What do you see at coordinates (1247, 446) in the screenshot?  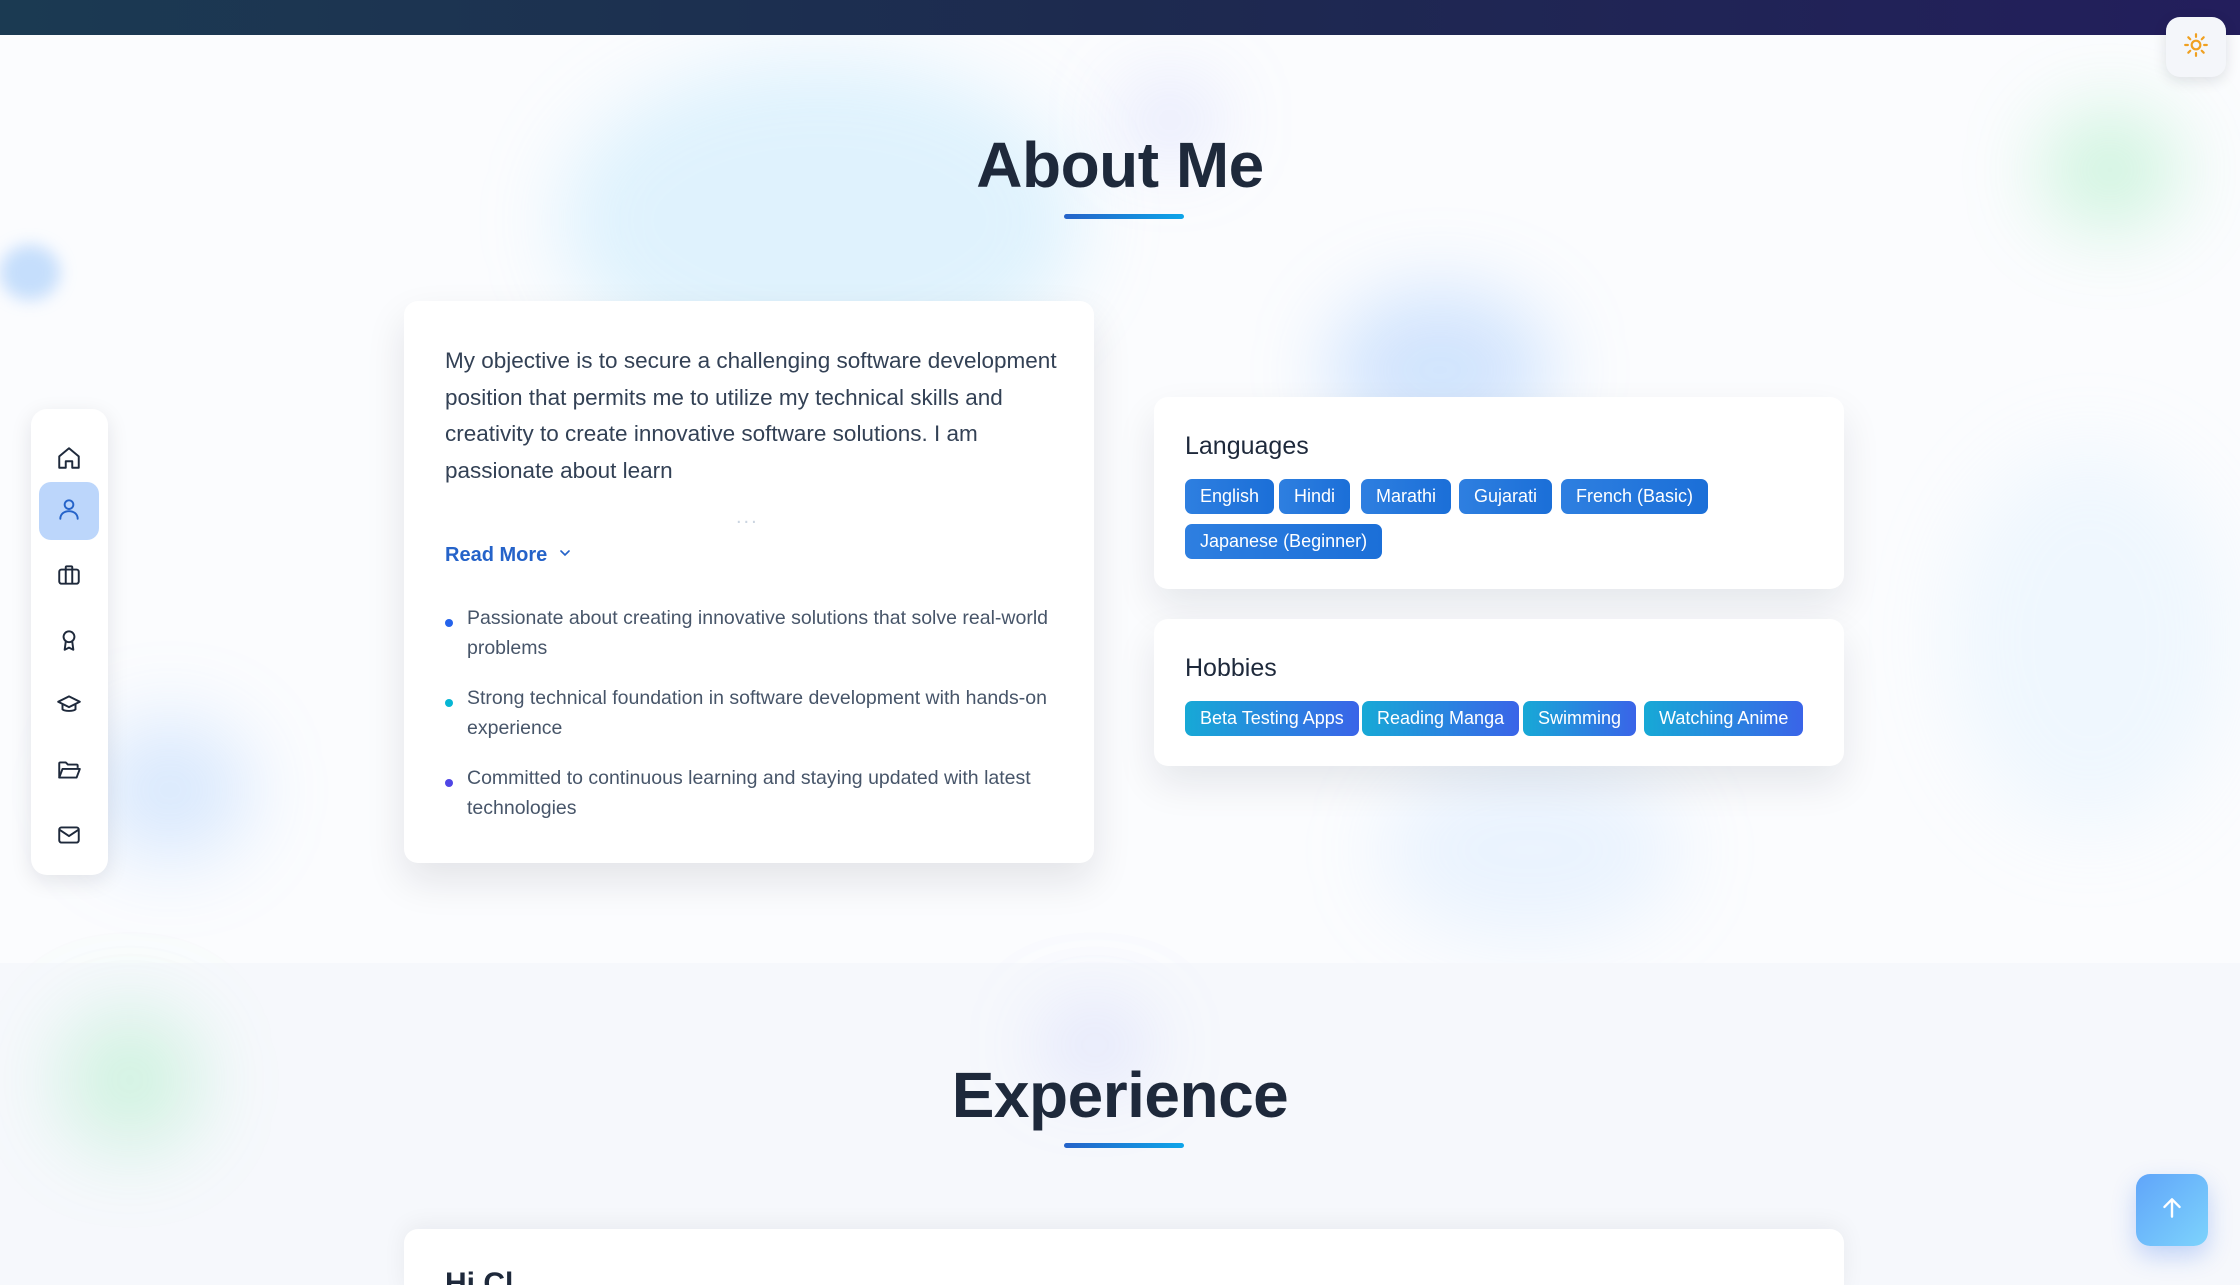 I see `languages-title: Languages` at bounding box center [1247, 446].